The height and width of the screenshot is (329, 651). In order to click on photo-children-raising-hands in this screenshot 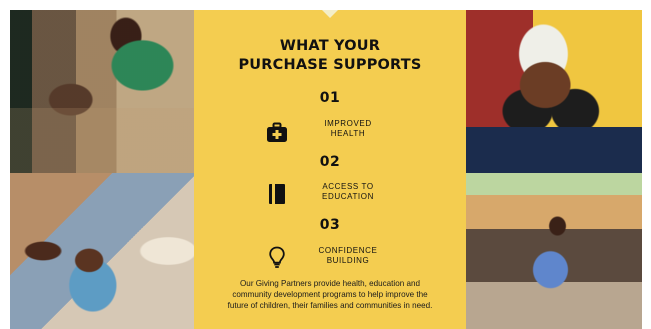, I will do `click(102, 251)`.